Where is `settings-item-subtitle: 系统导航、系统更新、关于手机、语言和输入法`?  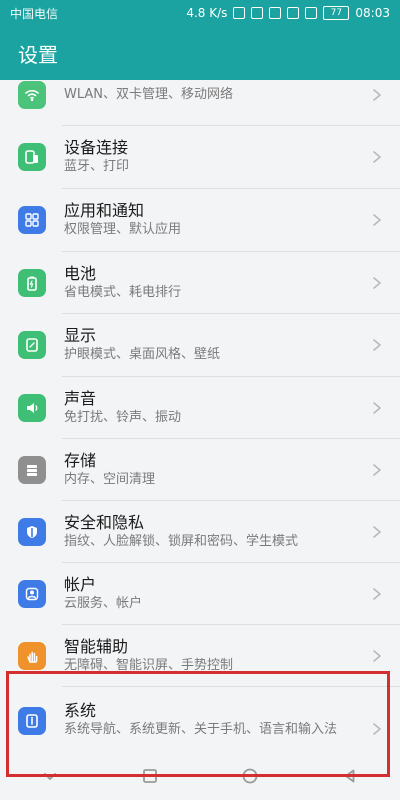 settings-item-subtitle: 系统导航、系统更新、关于手机、语言和输入法 is located at coordinates (201, 729).